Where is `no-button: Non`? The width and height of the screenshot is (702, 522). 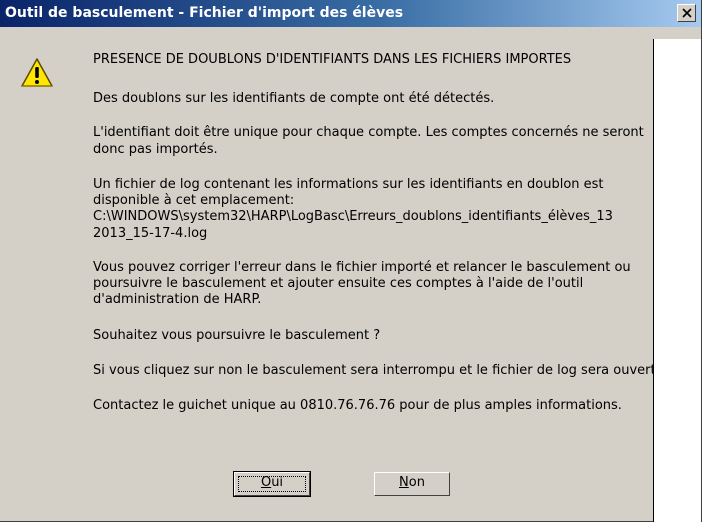 no-button: Non is located at coordinates (412, 484).